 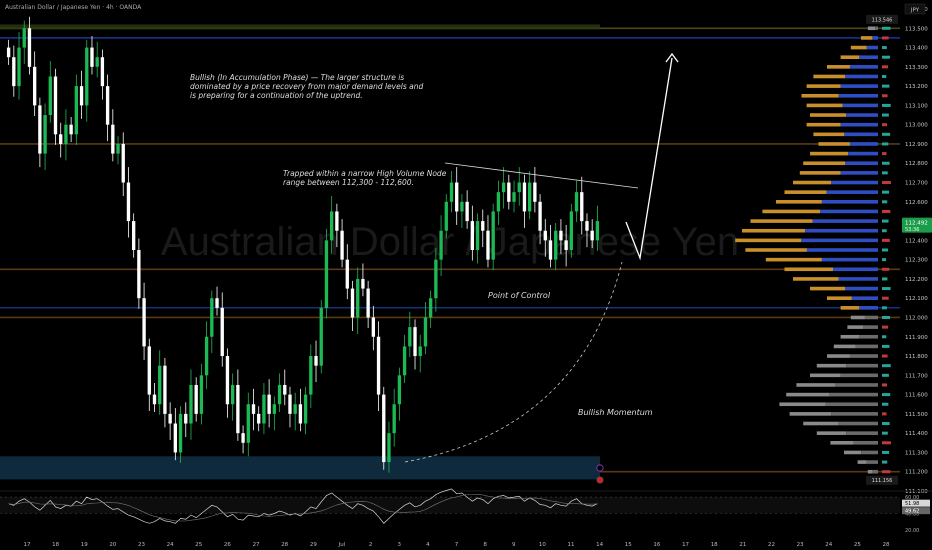 I want to click on event-marker, so click(x=600, y=468).